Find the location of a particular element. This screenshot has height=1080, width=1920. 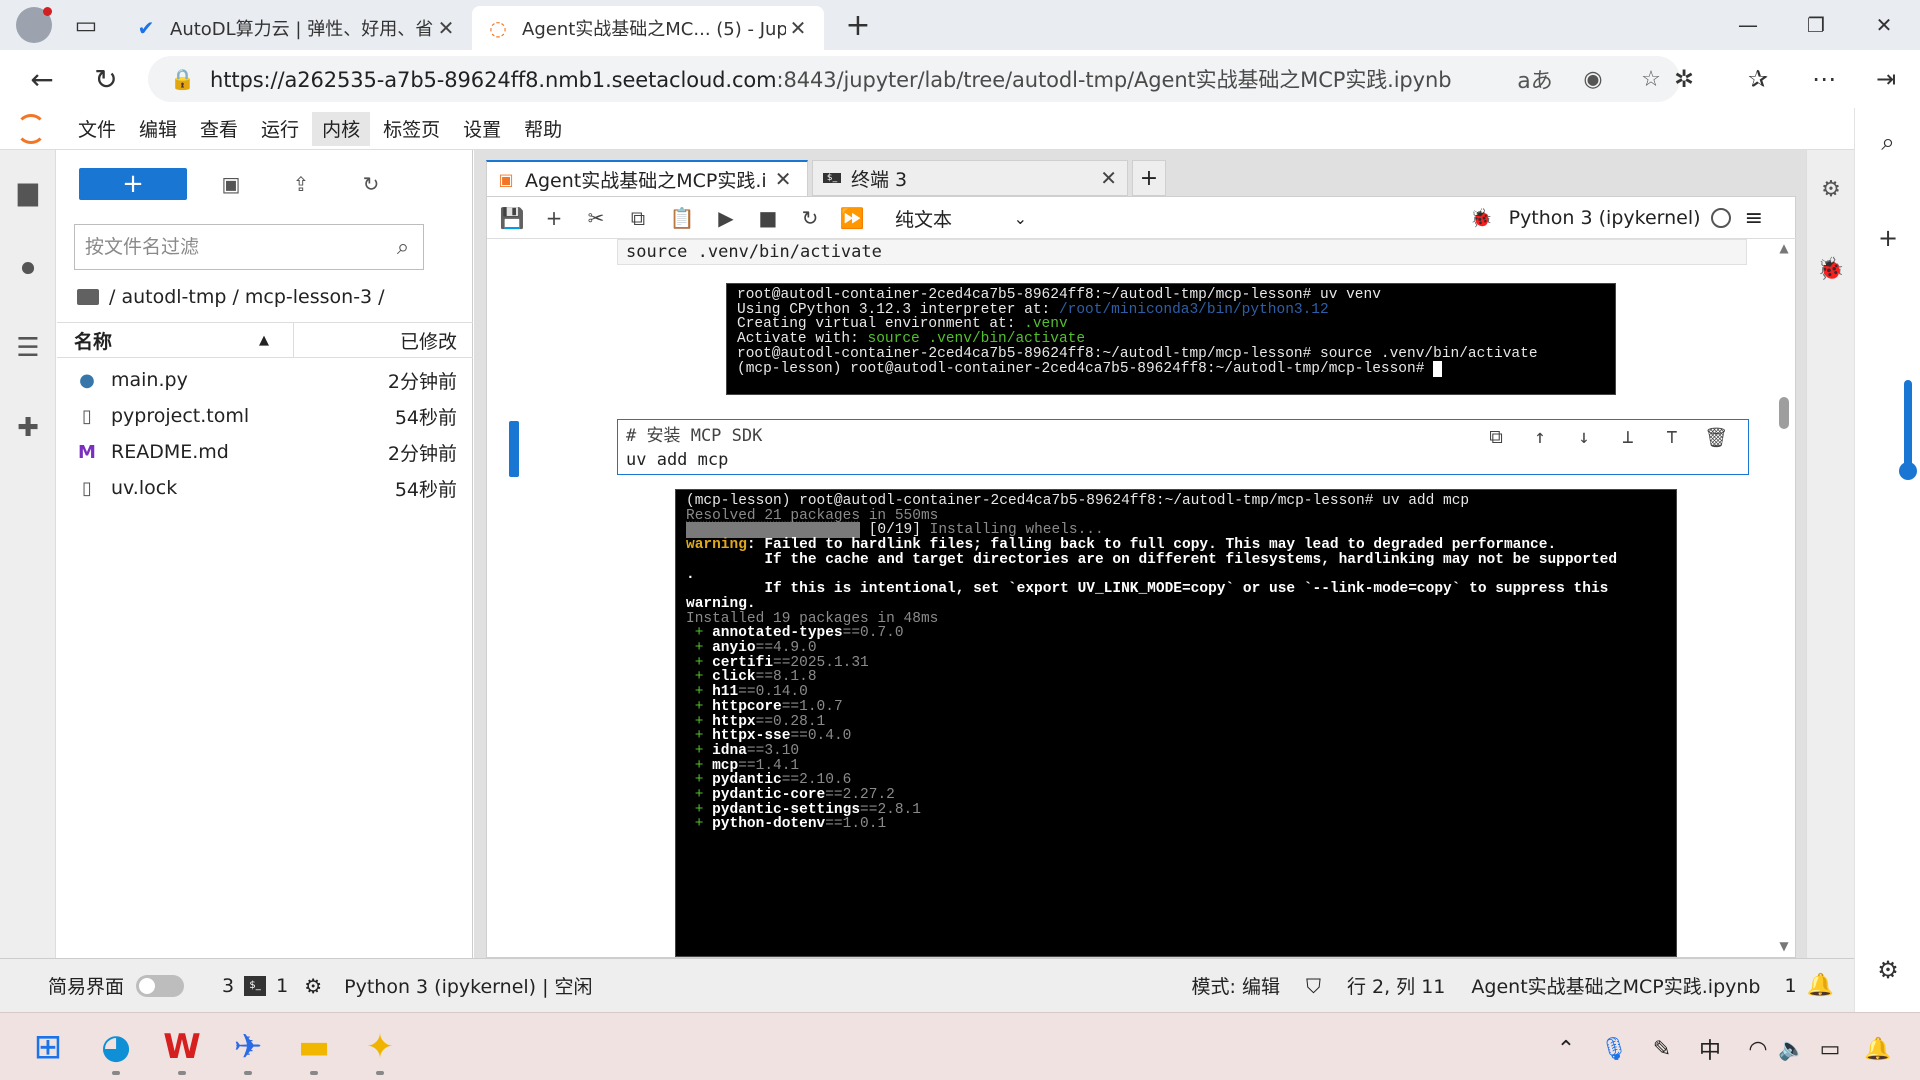

folder-icon: ▆ is located at coordinates (28, 192).